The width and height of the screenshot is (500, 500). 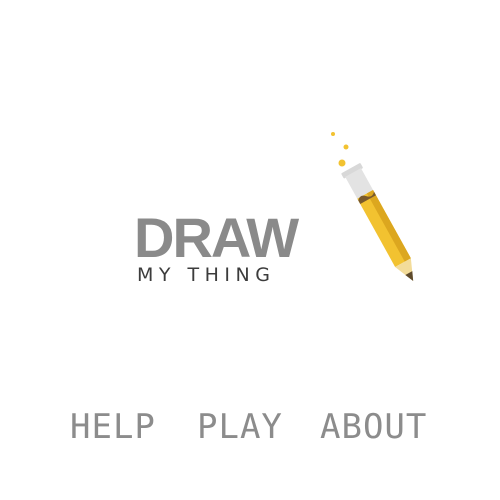 What do you see at coordinates (216, 237) in the screenshot?
I see `logo-title-draw: DRAW` at bounding box center [216, 237].